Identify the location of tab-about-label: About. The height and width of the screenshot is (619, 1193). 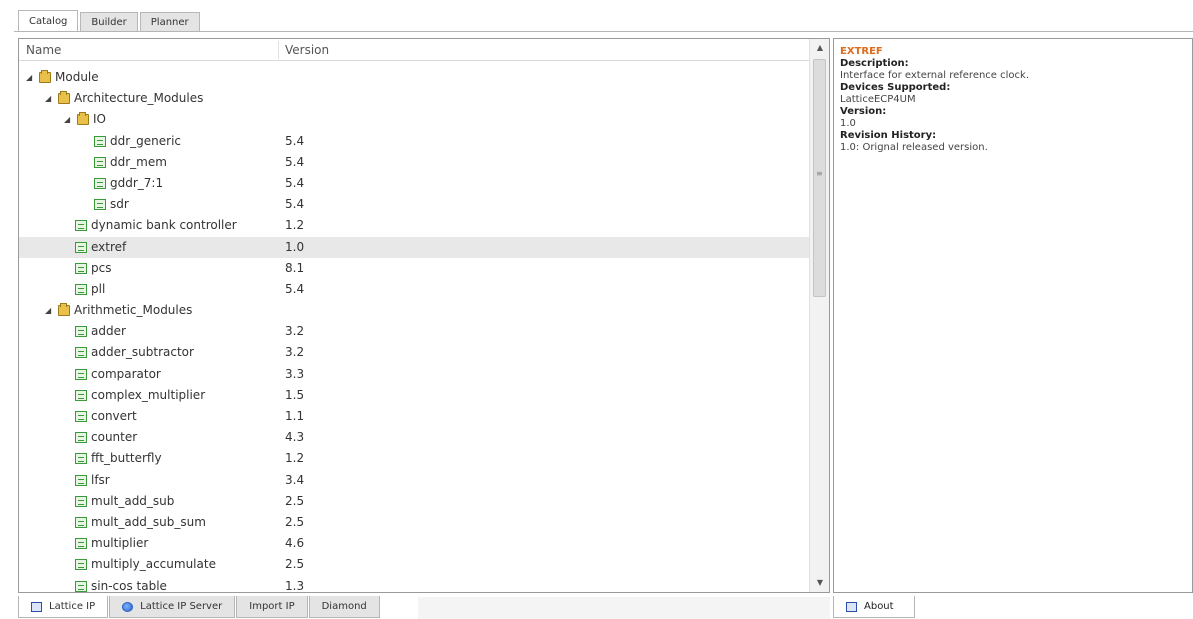
(879, 606).